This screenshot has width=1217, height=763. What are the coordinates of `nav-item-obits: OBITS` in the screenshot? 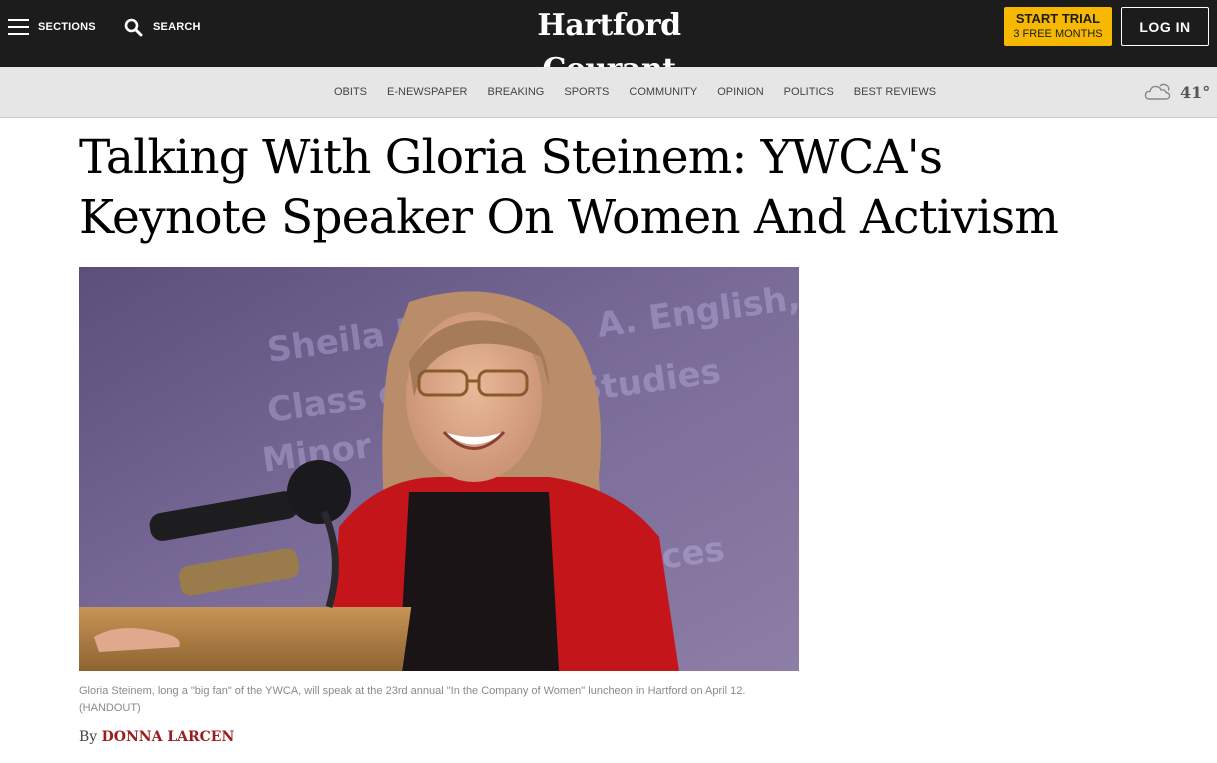 It's located at (350, 92).